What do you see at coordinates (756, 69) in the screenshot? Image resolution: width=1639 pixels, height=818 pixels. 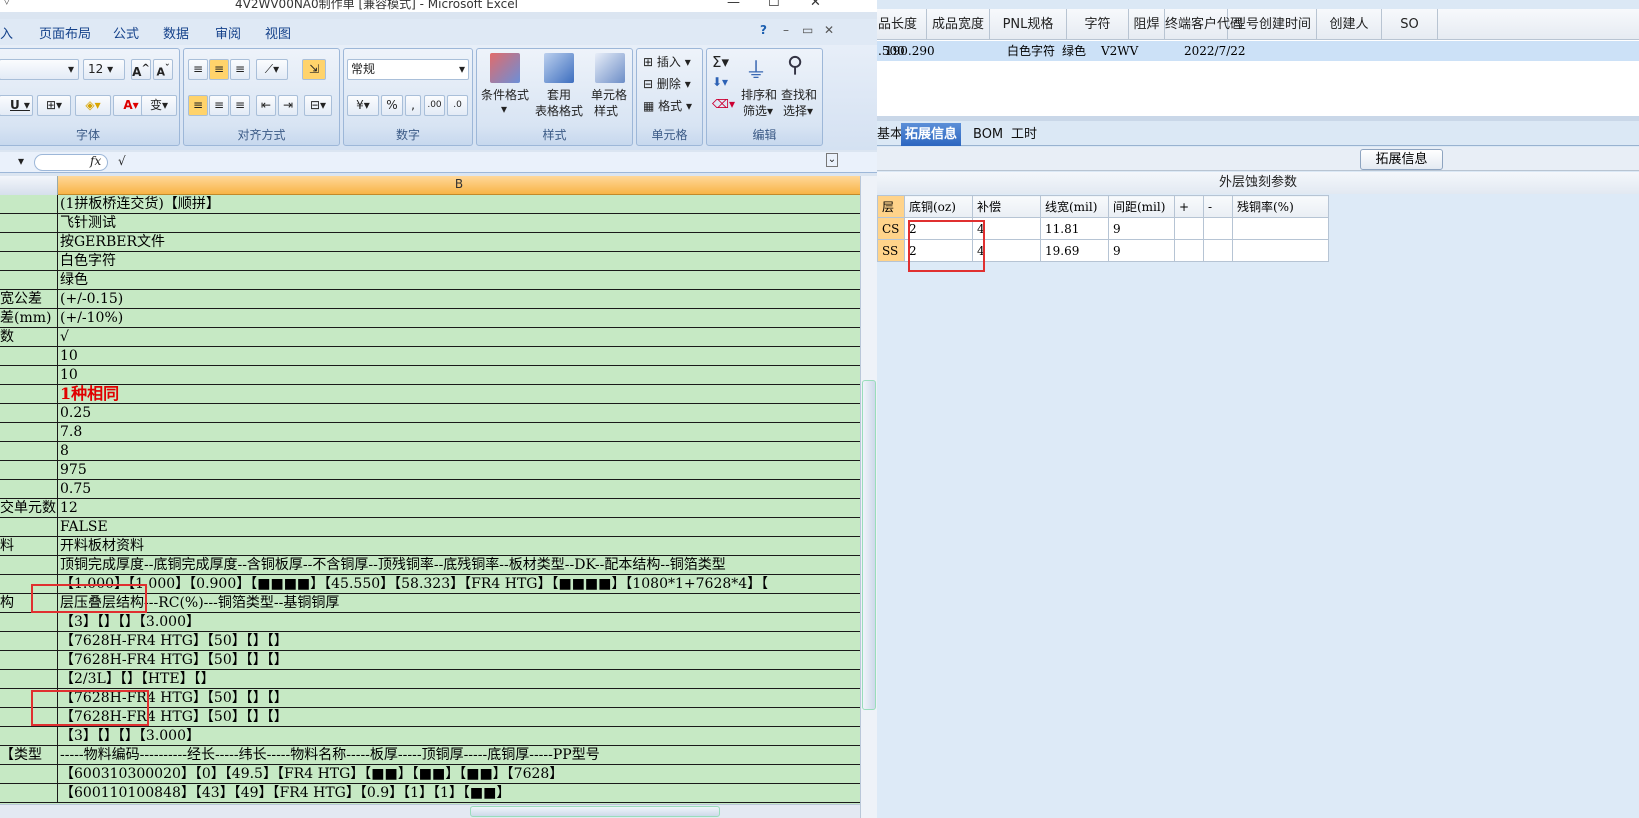 I see `sort-filter-icon: ⏚` at bounding box center [756, 69].